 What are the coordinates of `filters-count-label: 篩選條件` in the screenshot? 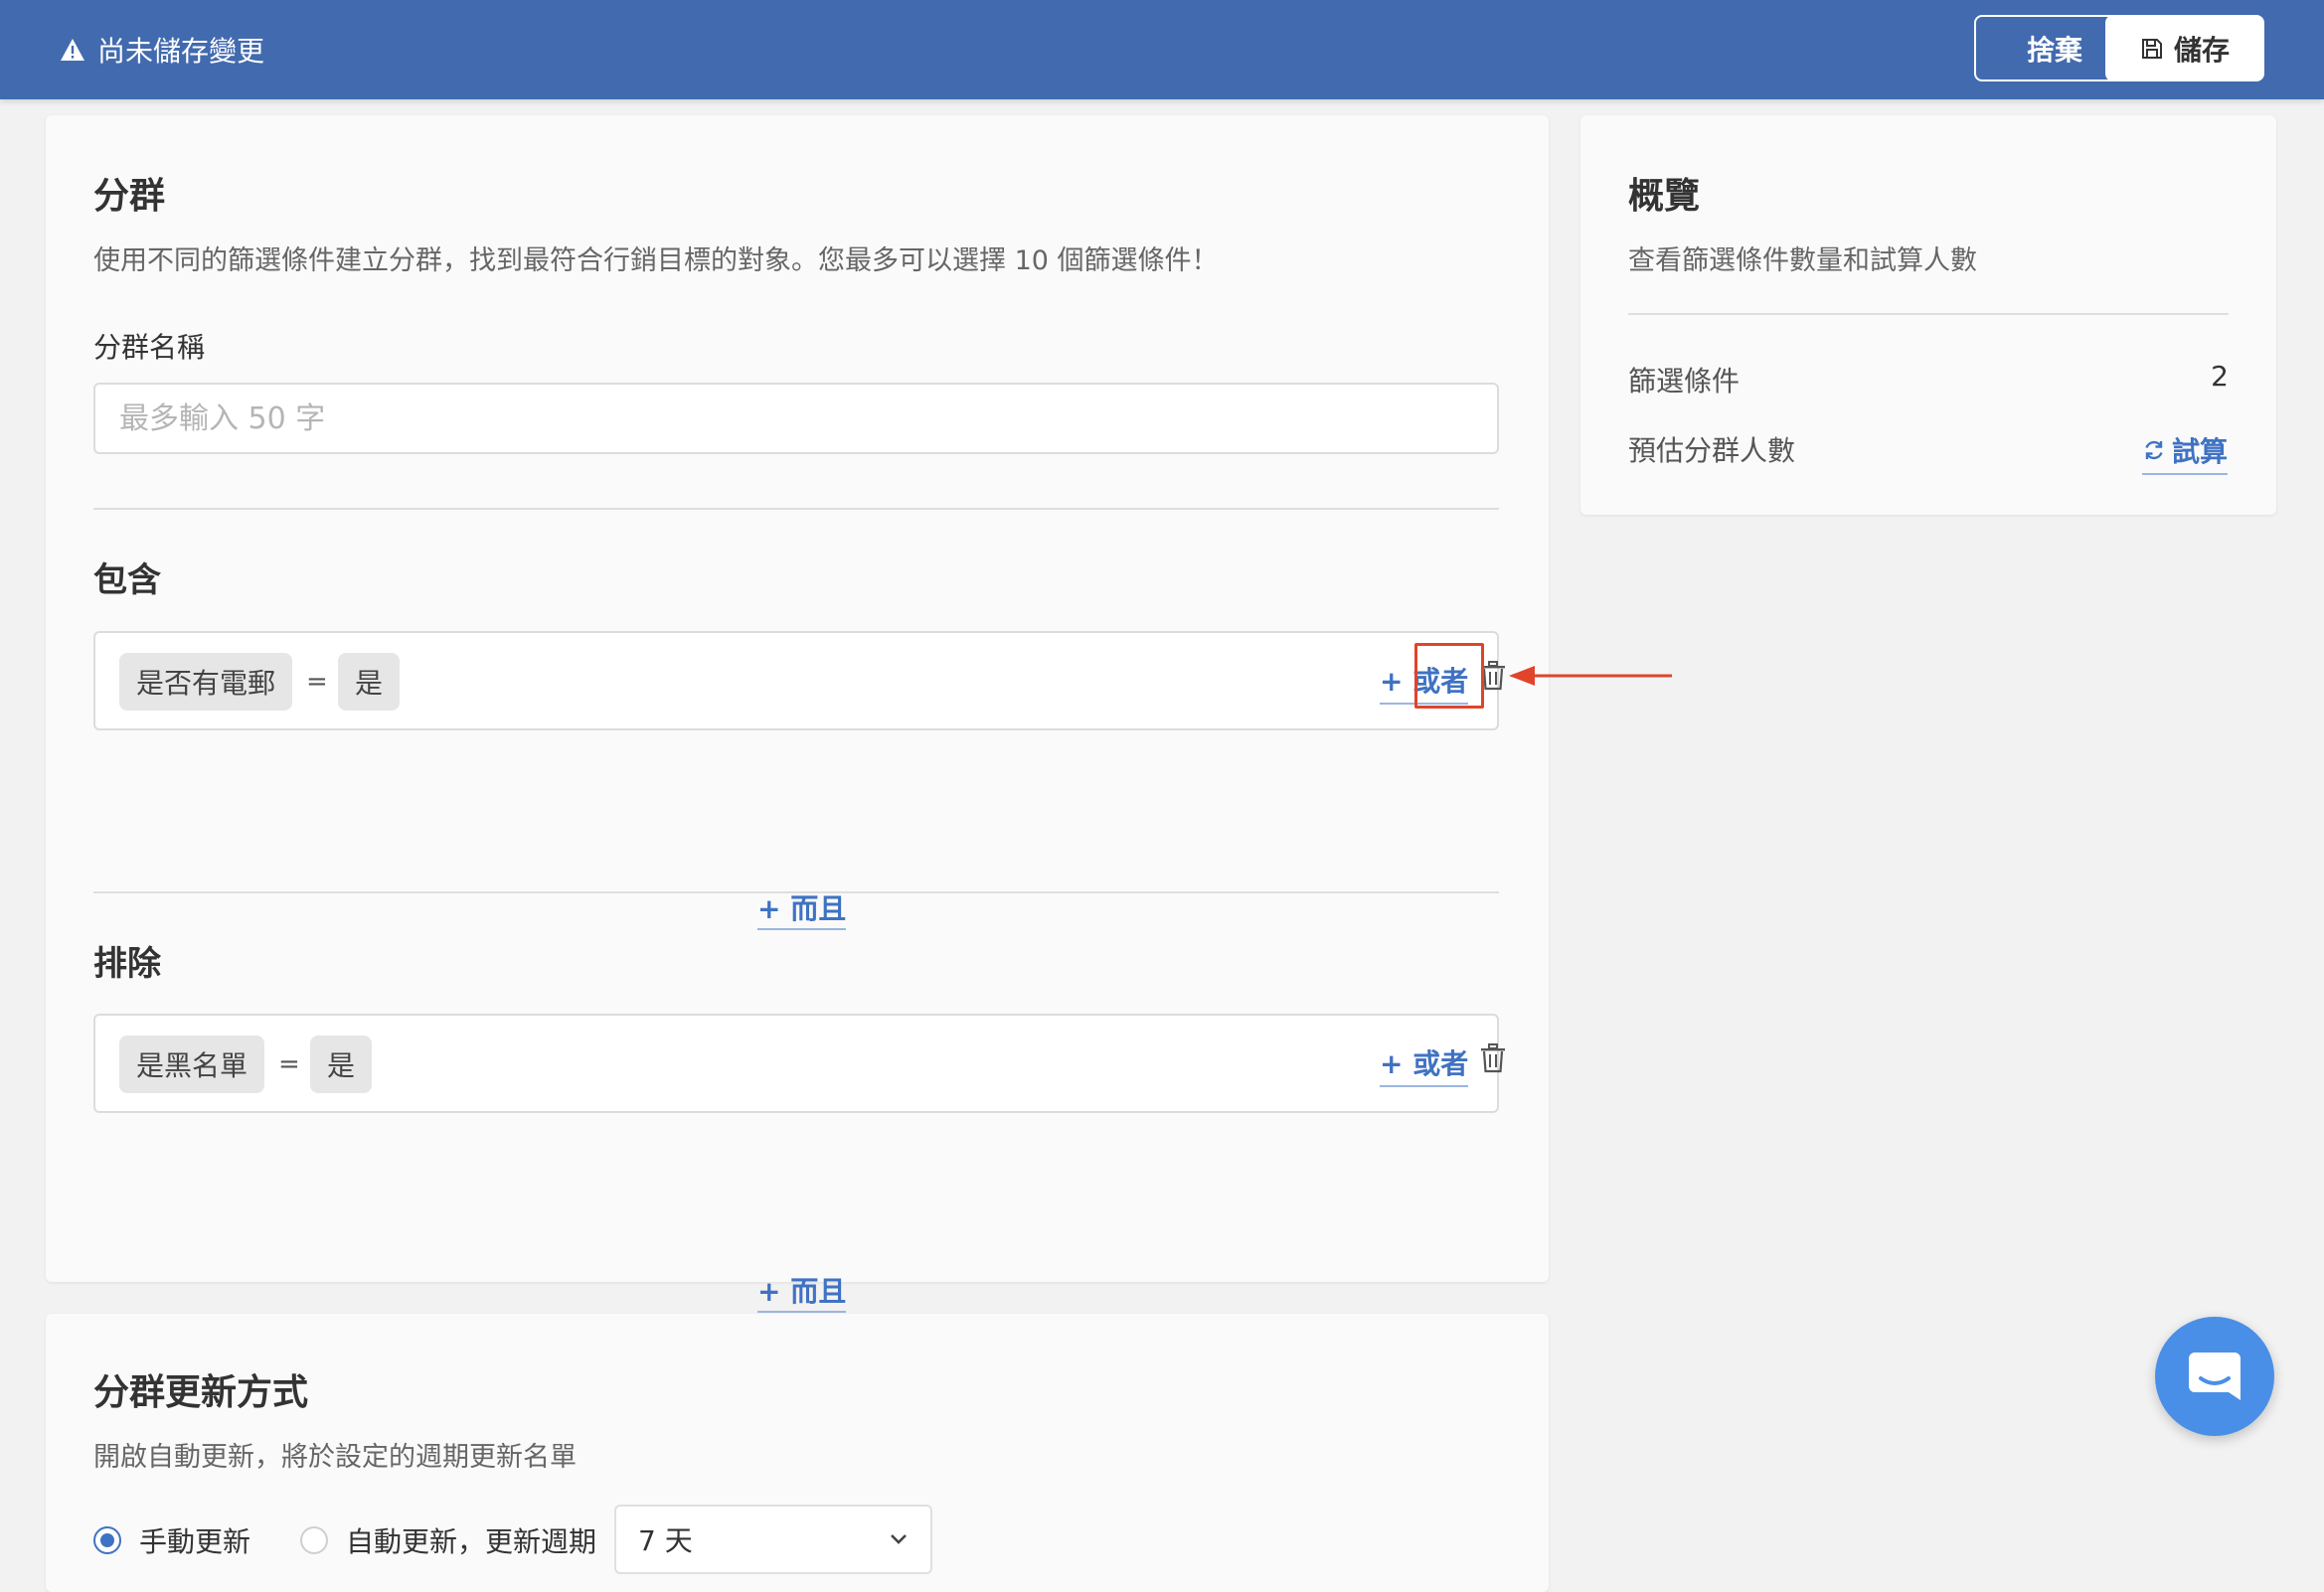 It's located at (1684, 382).